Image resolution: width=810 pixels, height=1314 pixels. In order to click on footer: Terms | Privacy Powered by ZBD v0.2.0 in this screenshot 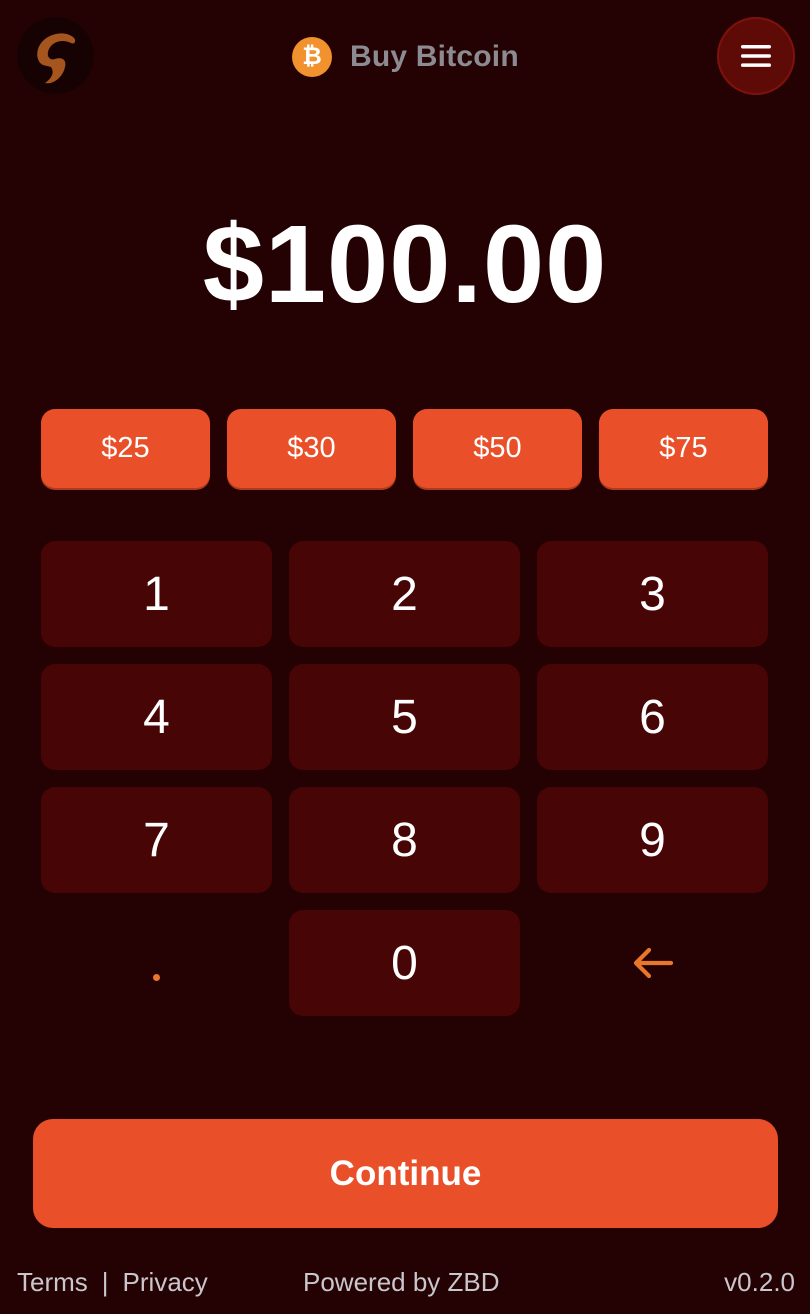, I will do `click(406, 1282)`.